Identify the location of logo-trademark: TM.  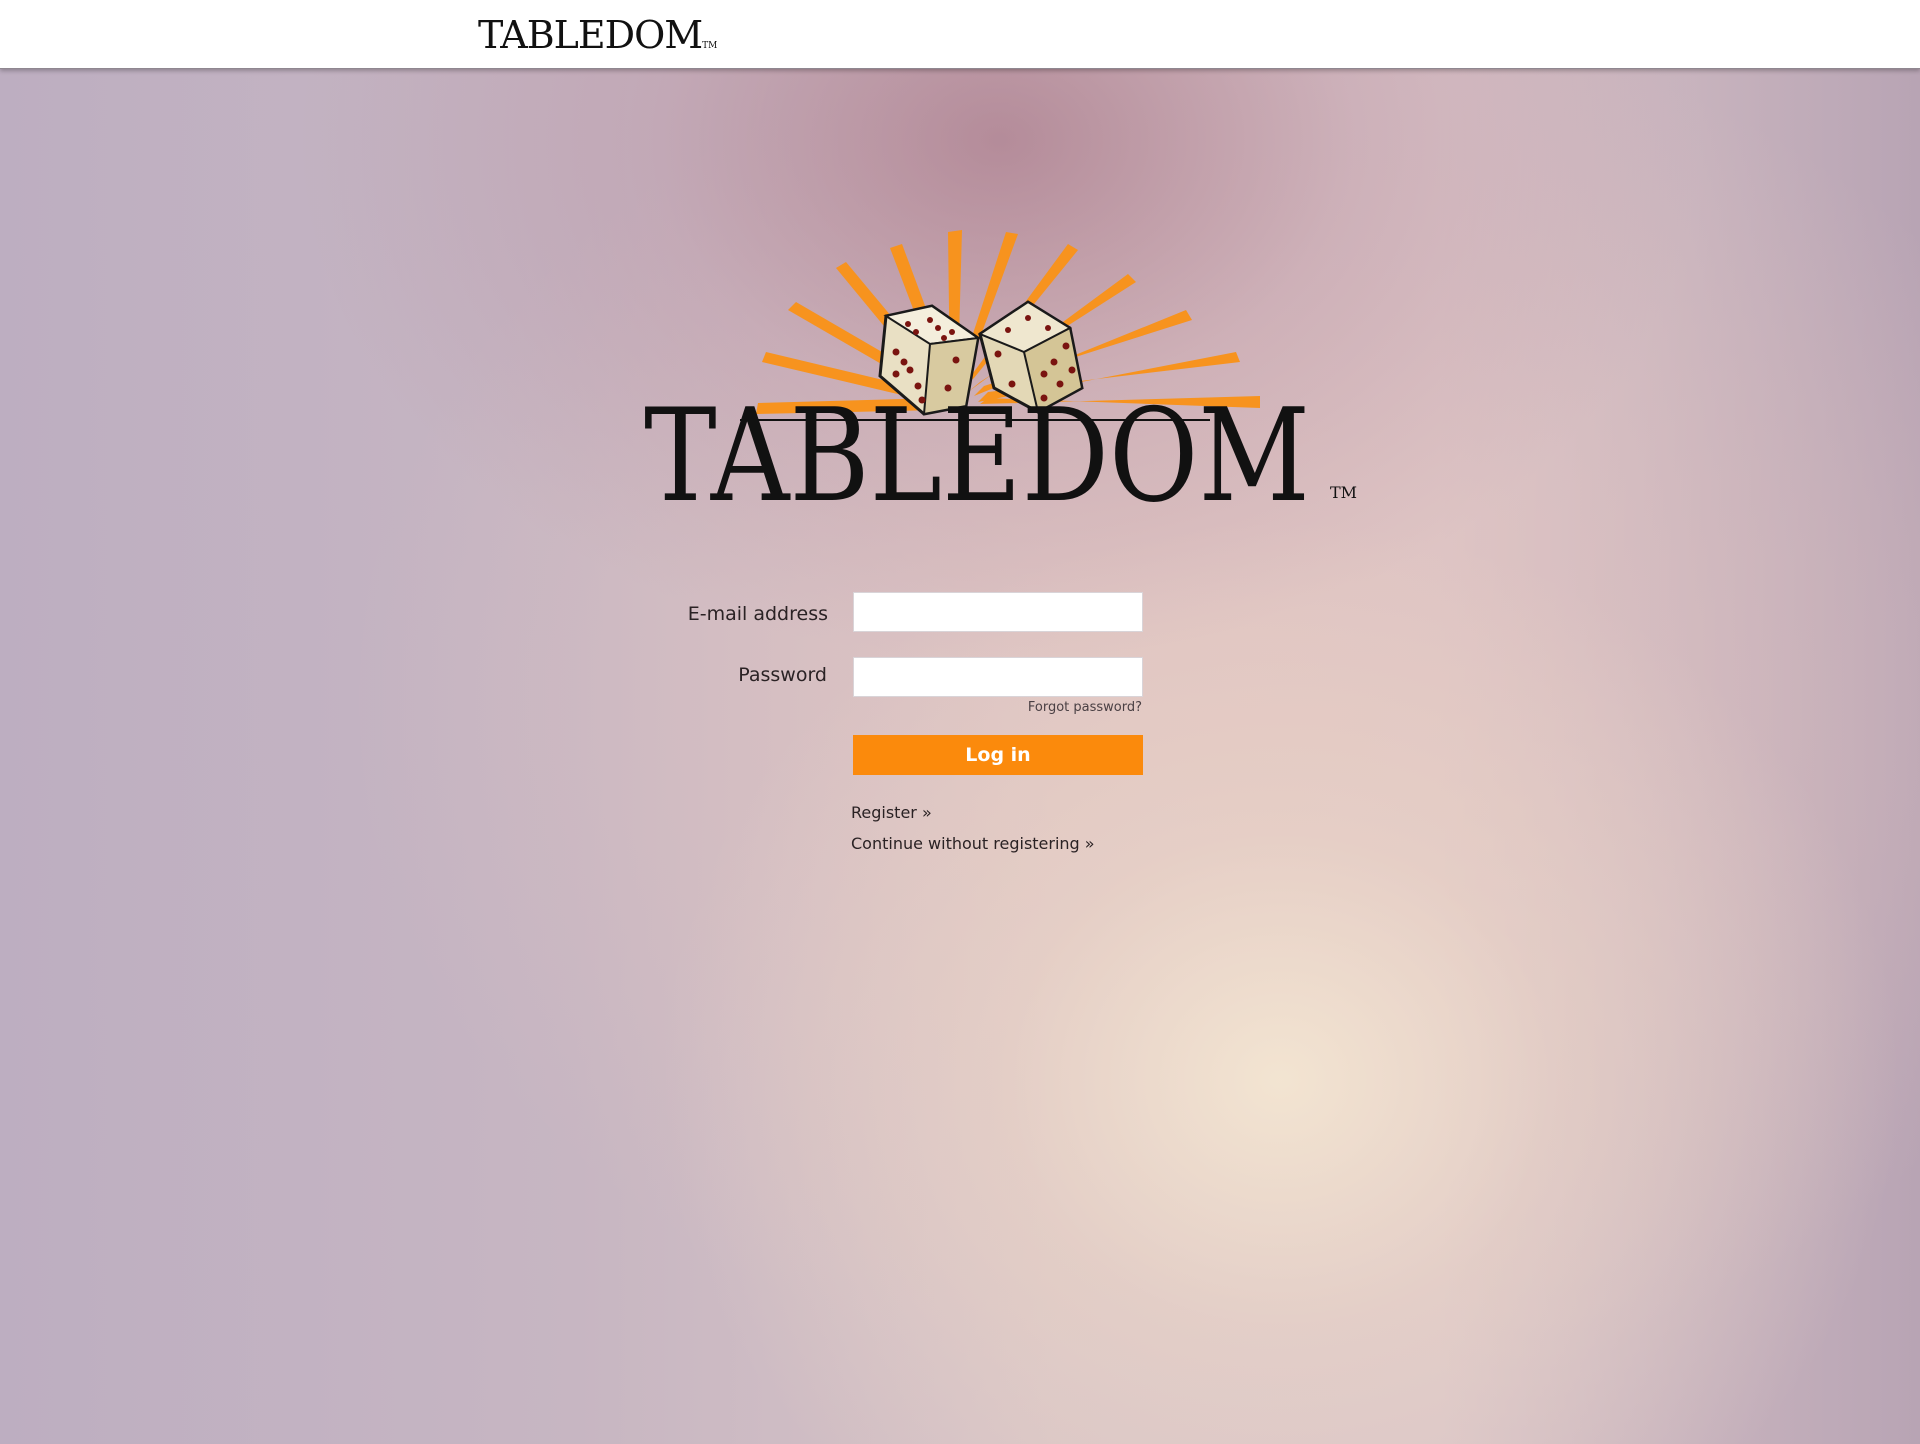
(1343, 492).